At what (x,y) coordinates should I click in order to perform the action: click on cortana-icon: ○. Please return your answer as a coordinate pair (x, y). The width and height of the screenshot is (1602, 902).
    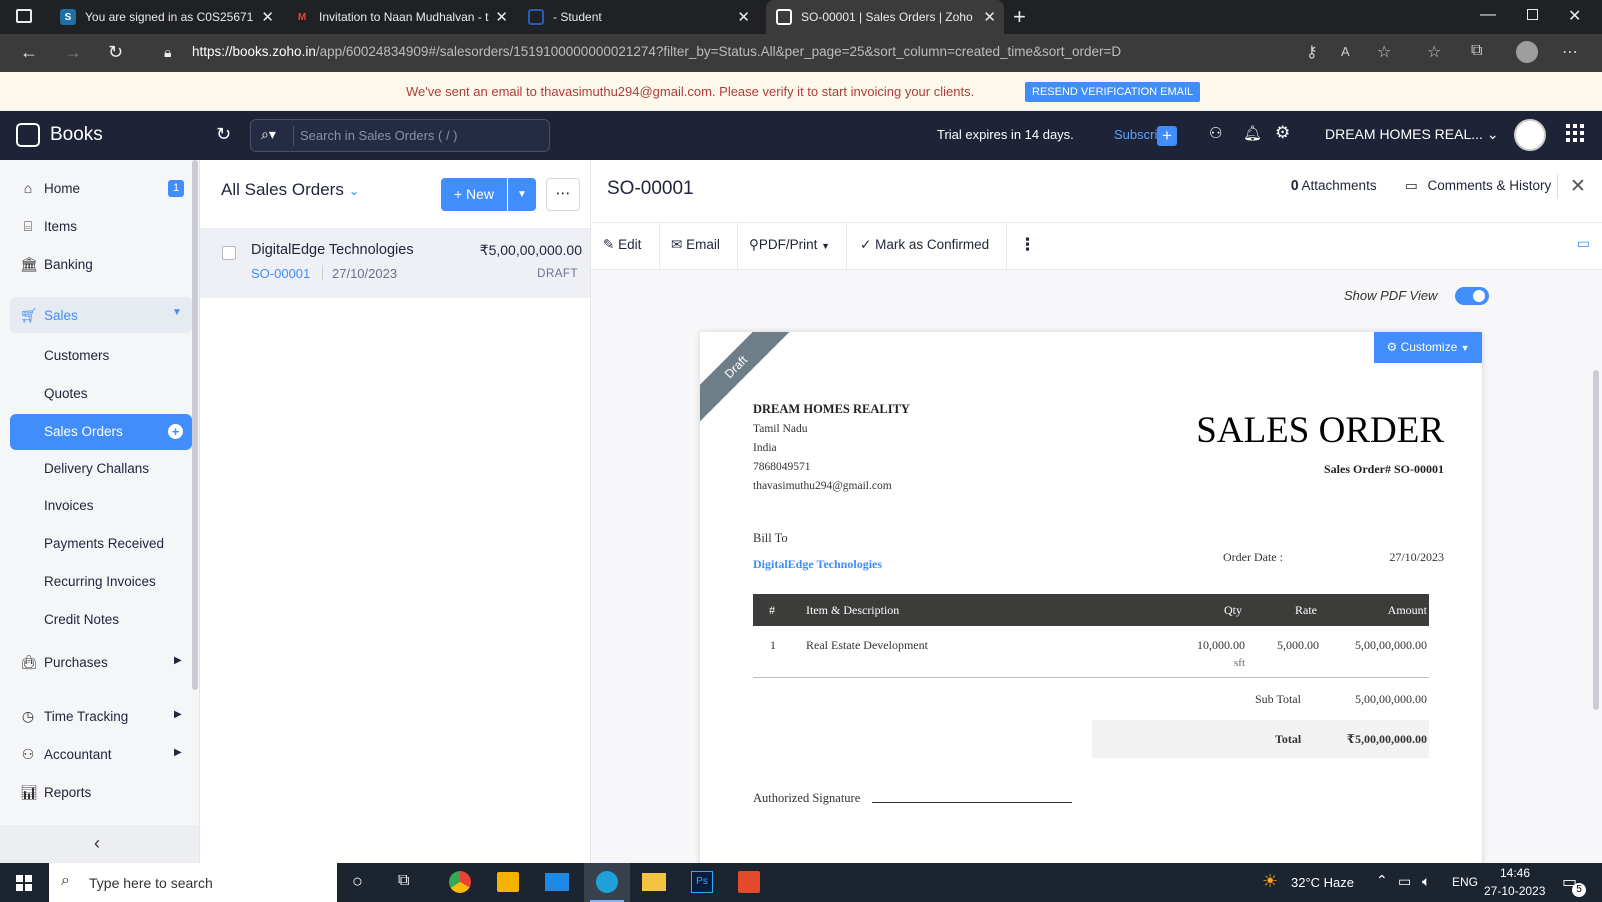
    Looking at the image, I should click on (357, 881).